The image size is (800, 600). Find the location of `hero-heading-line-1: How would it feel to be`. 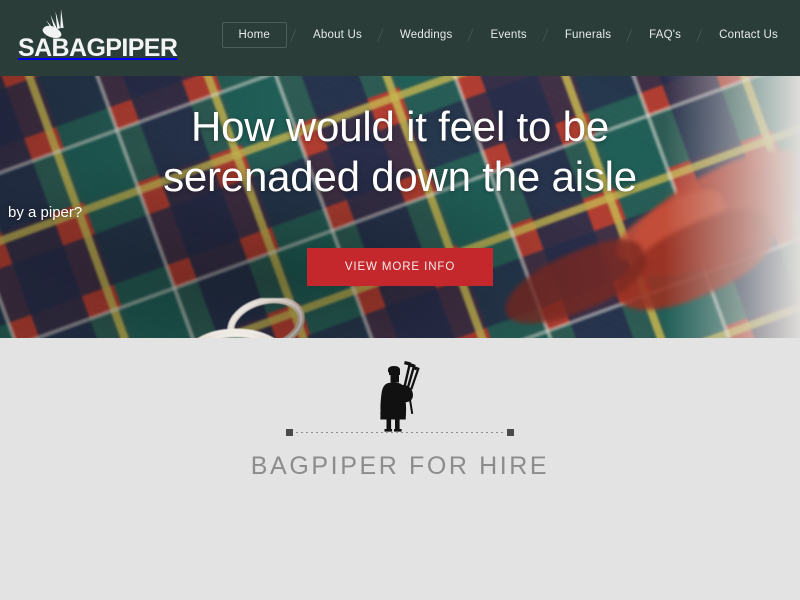

hero-heading-line-1: How would it feel to be is located at coordinates (400, 126).